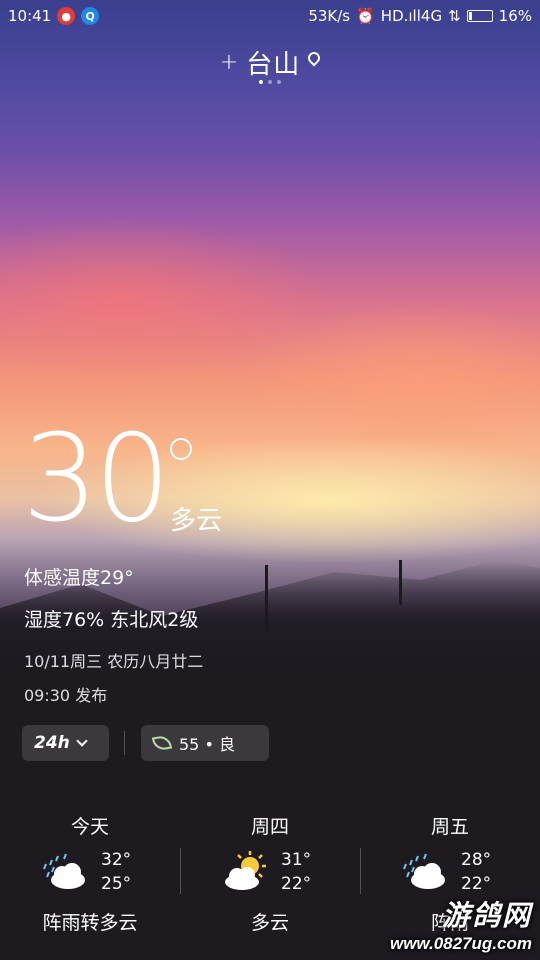  What do you see at coordinates (79, 578) in the screenshot?
I see `feels-like: 体感温度29°` at bounding box center [79, 578].